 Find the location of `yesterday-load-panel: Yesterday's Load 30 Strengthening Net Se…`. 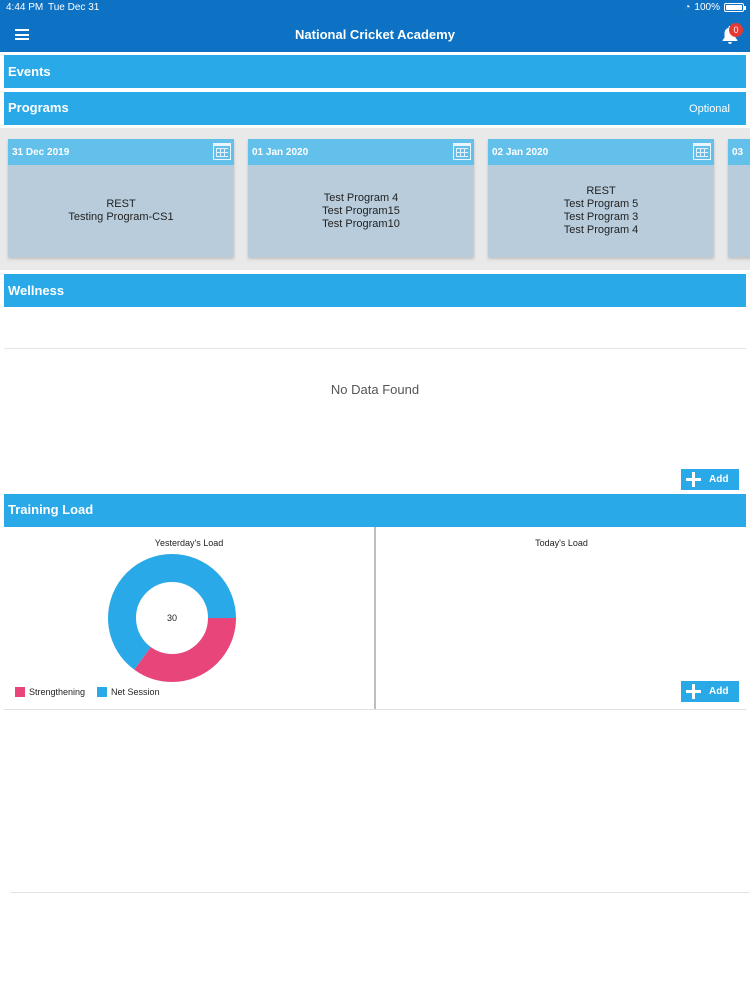

yesterday-load-panel: Yesterday's Load 30 Strengthening Net Se… is located at coordinates (189, 618).